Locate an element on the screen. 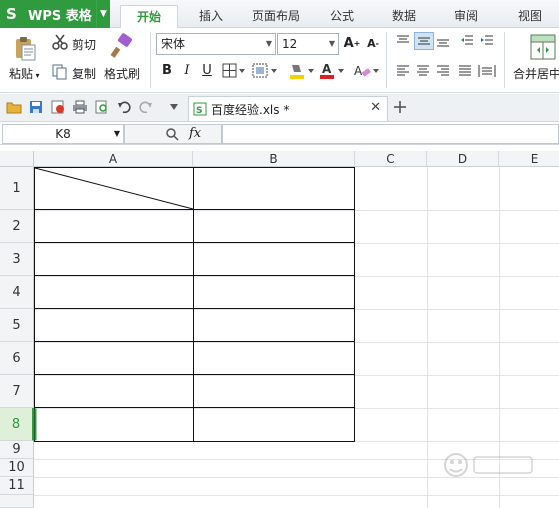 The width and height of the screenshot is (559, 508). align-top-icon is located at coordinates (403, 41).